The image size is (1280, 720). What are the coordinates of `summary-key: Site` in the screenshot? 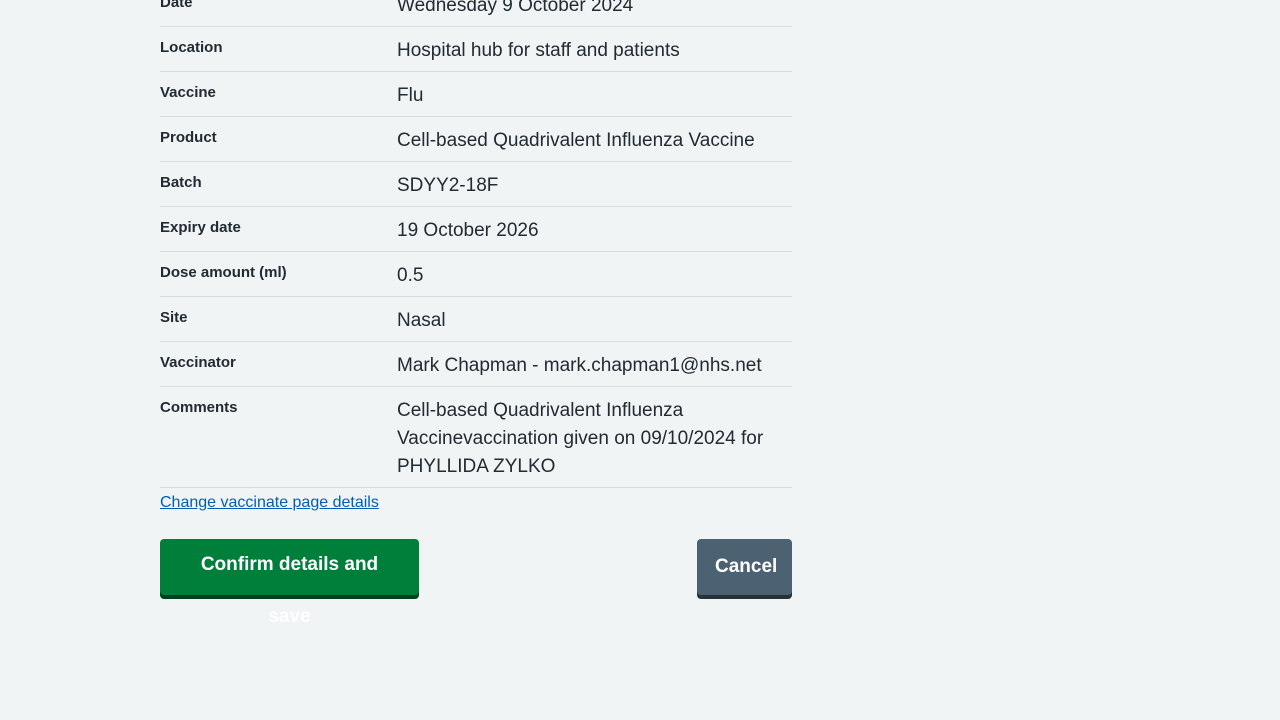 It's located at (174, 317).